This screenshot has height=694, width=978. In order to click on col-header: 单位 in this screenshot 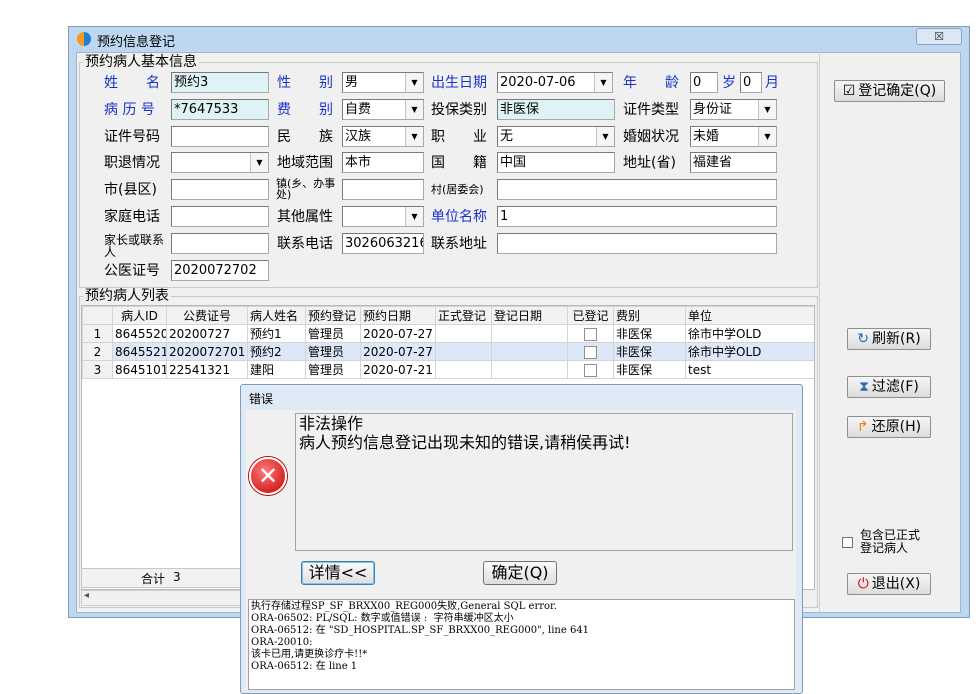, I will do `click(749, 315)`.